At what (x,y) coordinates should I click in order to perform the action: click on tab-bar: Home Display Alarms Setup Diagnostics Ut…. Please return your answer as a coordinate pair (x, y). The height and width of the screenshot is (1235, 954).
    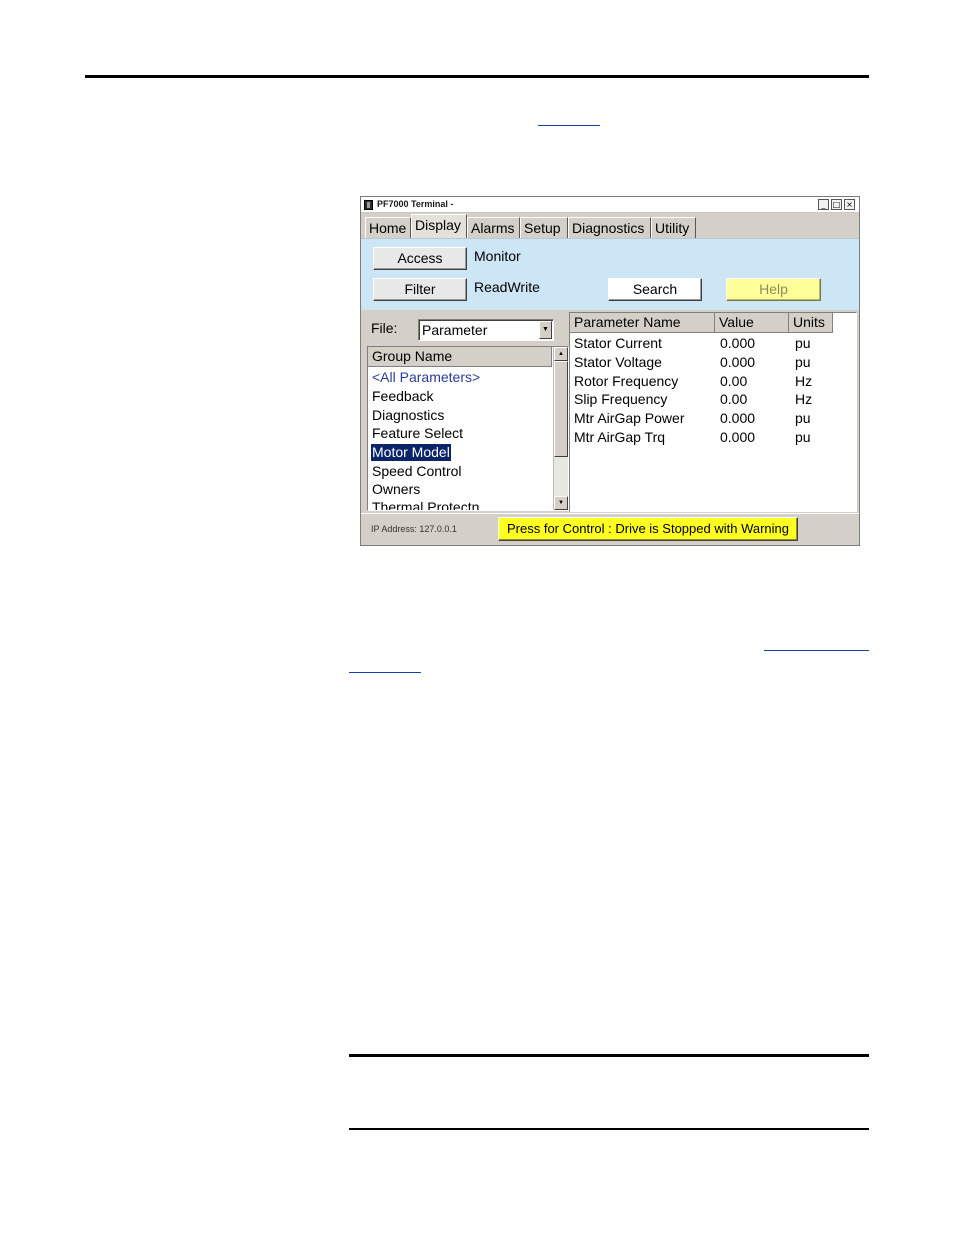
    Looking at the image, I should click on (610, 226).